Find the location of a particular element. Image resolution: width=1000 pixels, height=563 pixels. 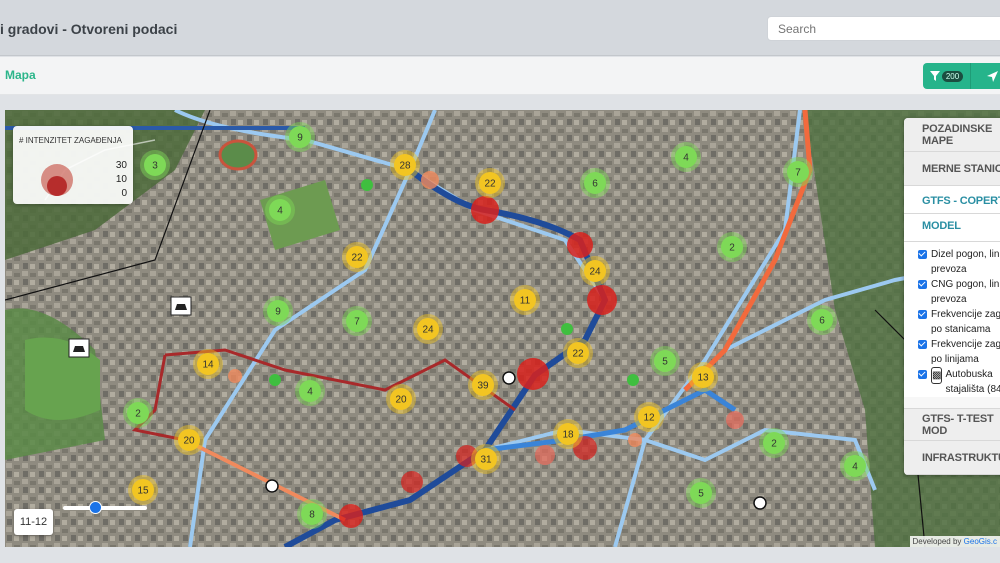

cluster-marker: 14 is located at coordinates (208, 364).